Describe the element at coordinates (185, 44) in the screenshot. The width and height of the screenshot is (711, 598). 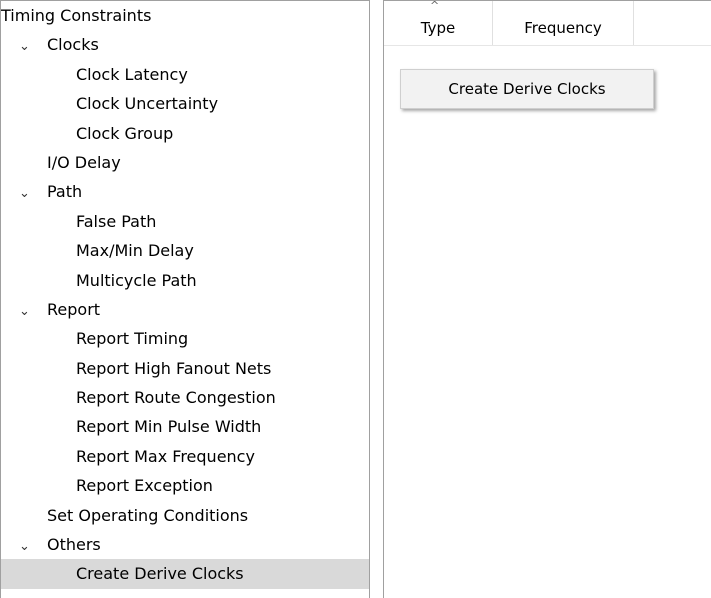
I see `tree-node-clocks: ⌄ Clocks` at that location.